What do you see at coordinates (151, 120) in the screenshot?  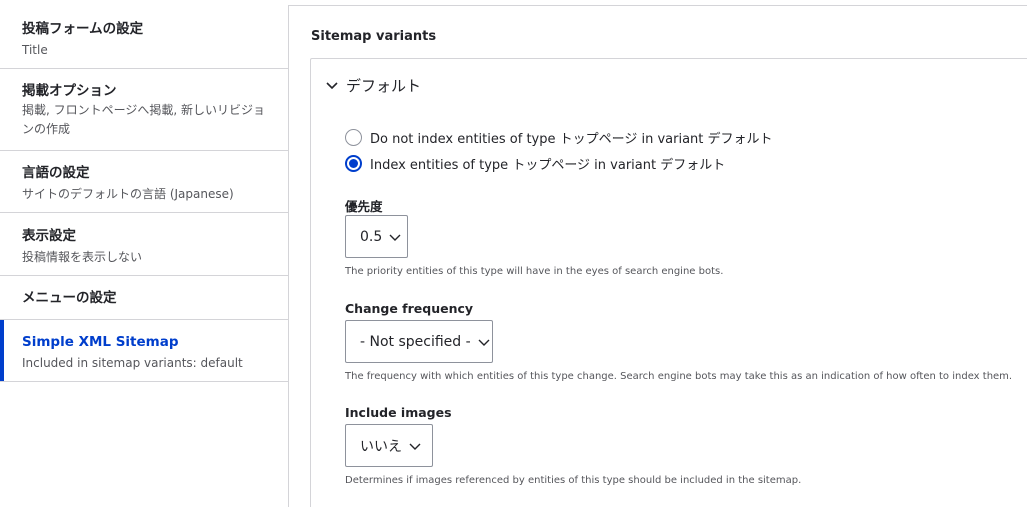 I see `tab-summary: 掲載, フロントページへ掲載, 新しいリビジョ ンの作成` at bounding box center [151, 120].